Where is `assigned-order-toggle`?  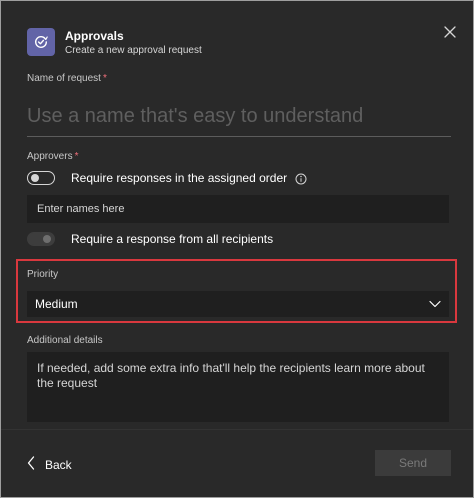 assigned-order-toggle is located at coordinates (41, 178).